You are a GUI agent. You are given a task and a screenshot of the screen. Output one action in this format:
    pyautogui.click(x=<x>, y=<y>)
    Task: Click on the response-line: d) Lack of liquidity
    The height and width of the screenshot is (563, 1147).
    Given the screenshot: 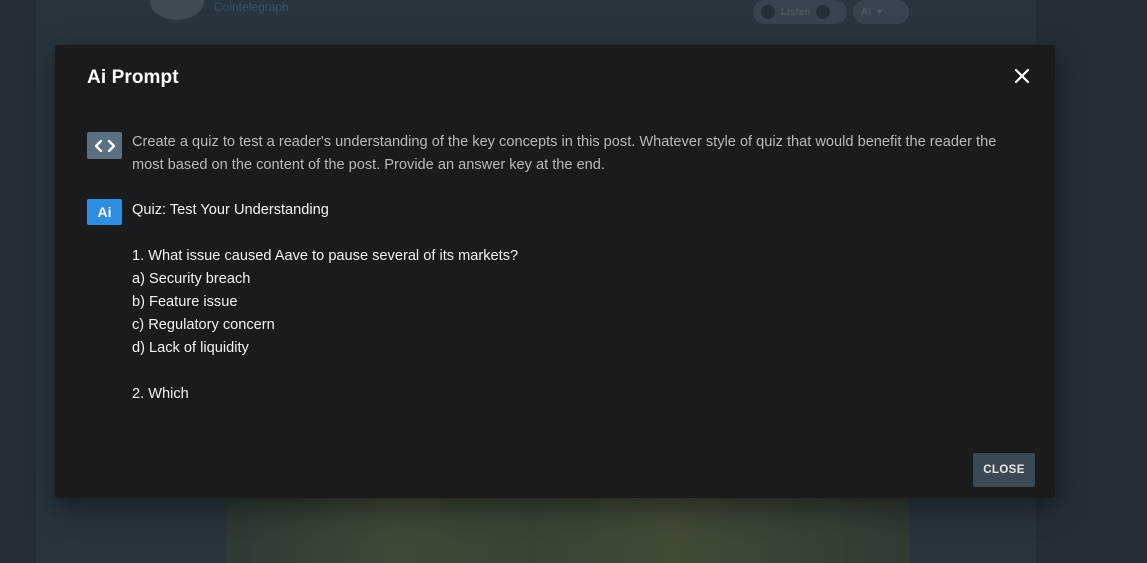 What is the action you would take?
    pyautogui.click(x=190, y=348)
    